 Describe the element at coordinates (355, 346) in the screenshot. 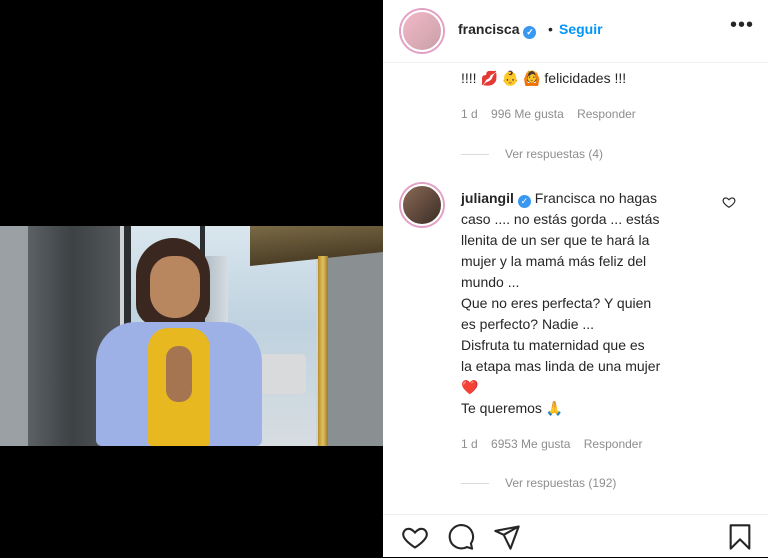

I see `video-right-panel` at that location.